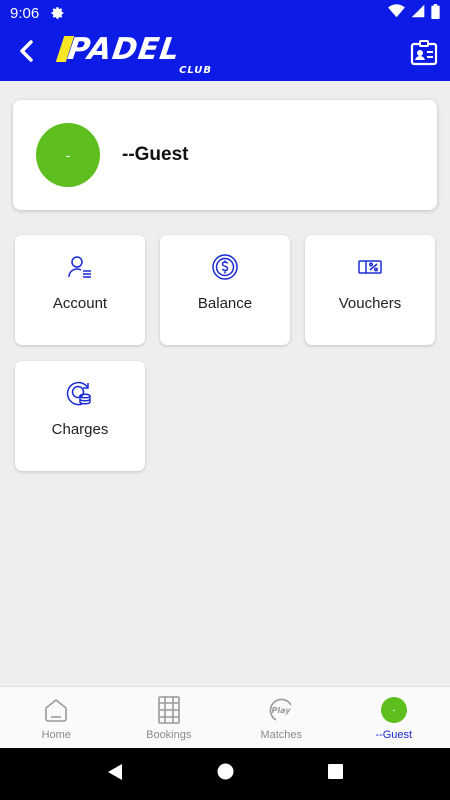 This screenshot has height=800, width=450. I want to click on balance-label: Balance, so click(225, 303).